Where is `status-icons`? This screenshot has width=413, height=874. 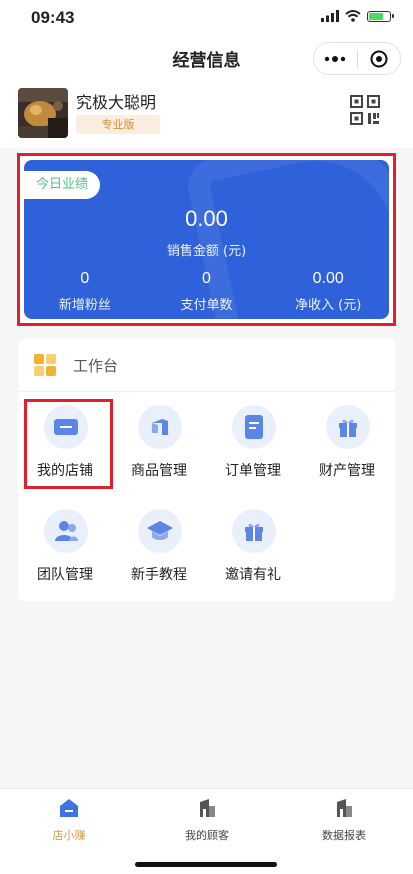
status-icons is located at coordinates (357, 16).